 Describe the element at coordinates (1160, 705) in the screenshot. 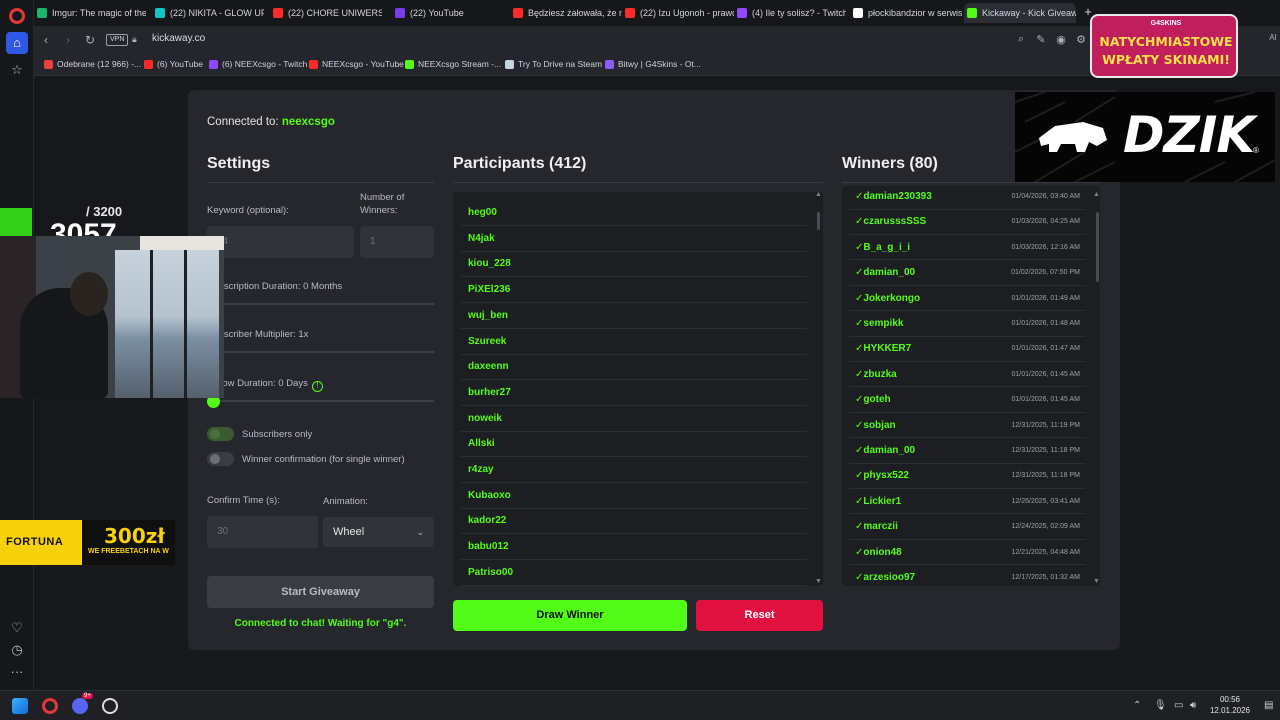

I see `microphone-icon: 🎙︎` at that location.